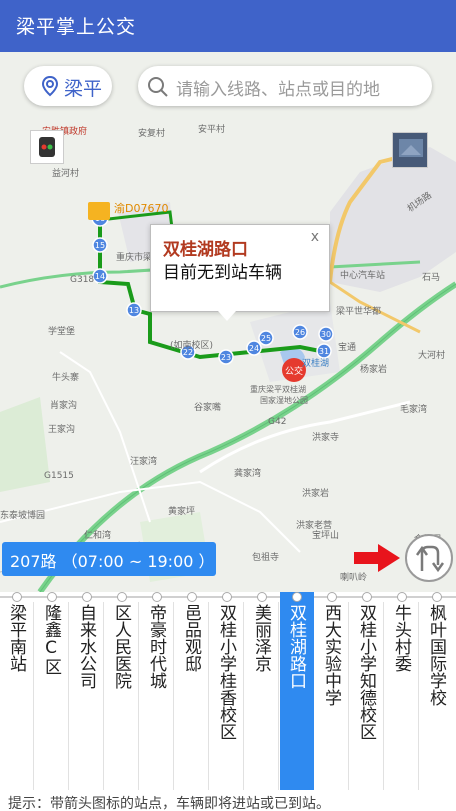 The image size is (456, 811). I want to click on satellite-icon, so click(411, 148).